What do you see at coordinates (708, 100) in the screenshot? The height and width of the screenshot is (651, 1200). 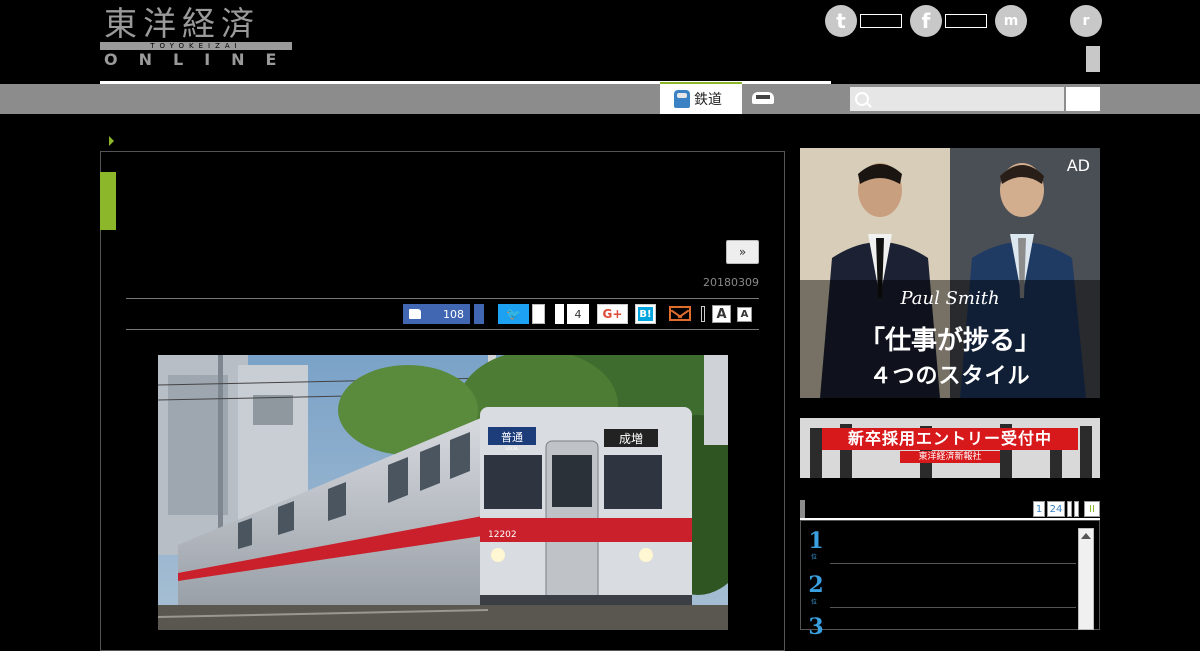 I see `tab-rail-label: 鉄道` at bounding box center [708, 100].